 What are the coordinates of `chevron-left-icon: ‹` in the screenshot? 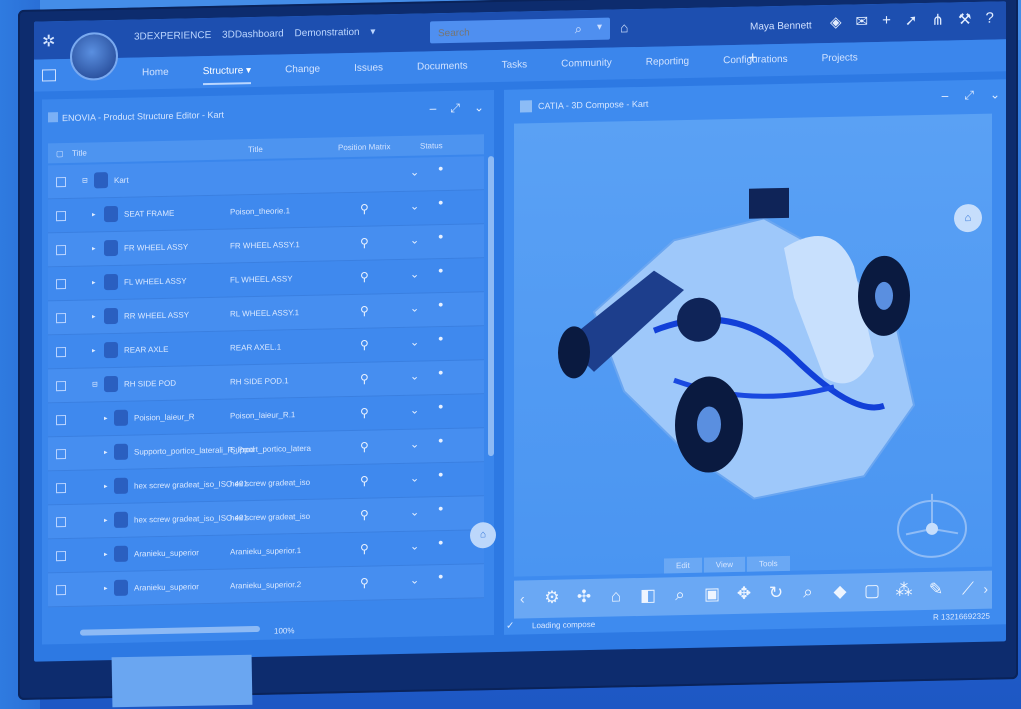 It's located at (522, 598).